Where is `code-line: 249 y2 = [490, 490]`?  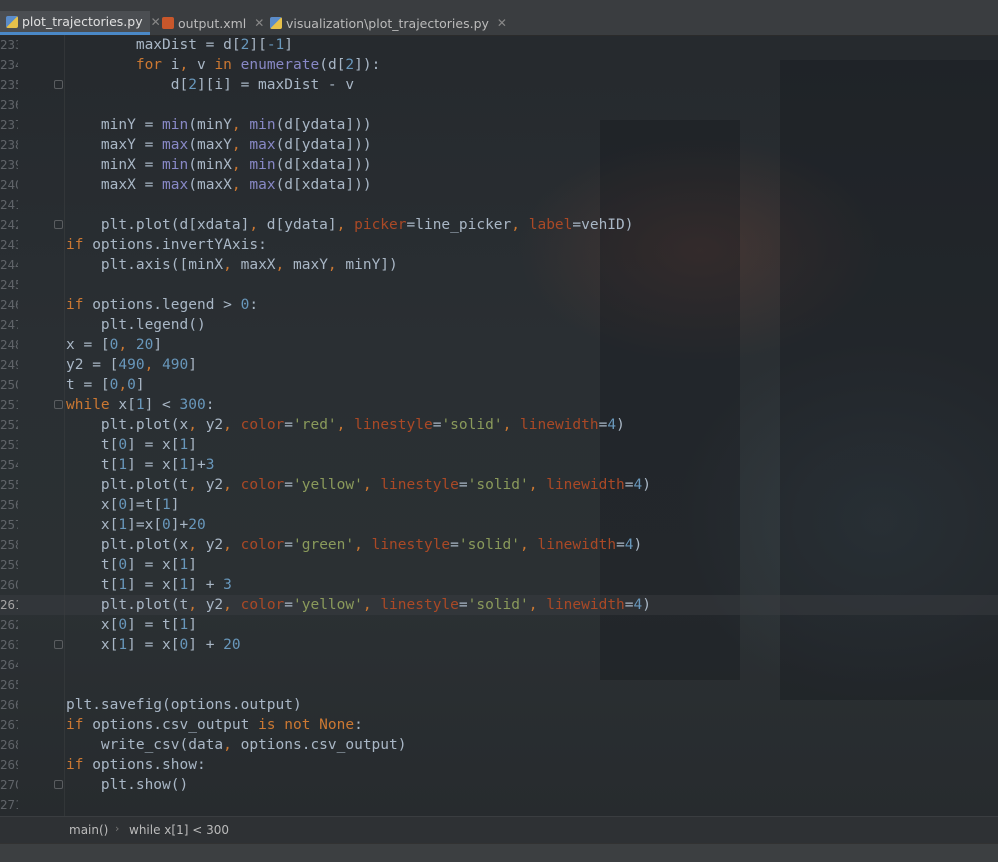 code-line: 249 y2 = [490, 490] is located at coordinates (499, 365).